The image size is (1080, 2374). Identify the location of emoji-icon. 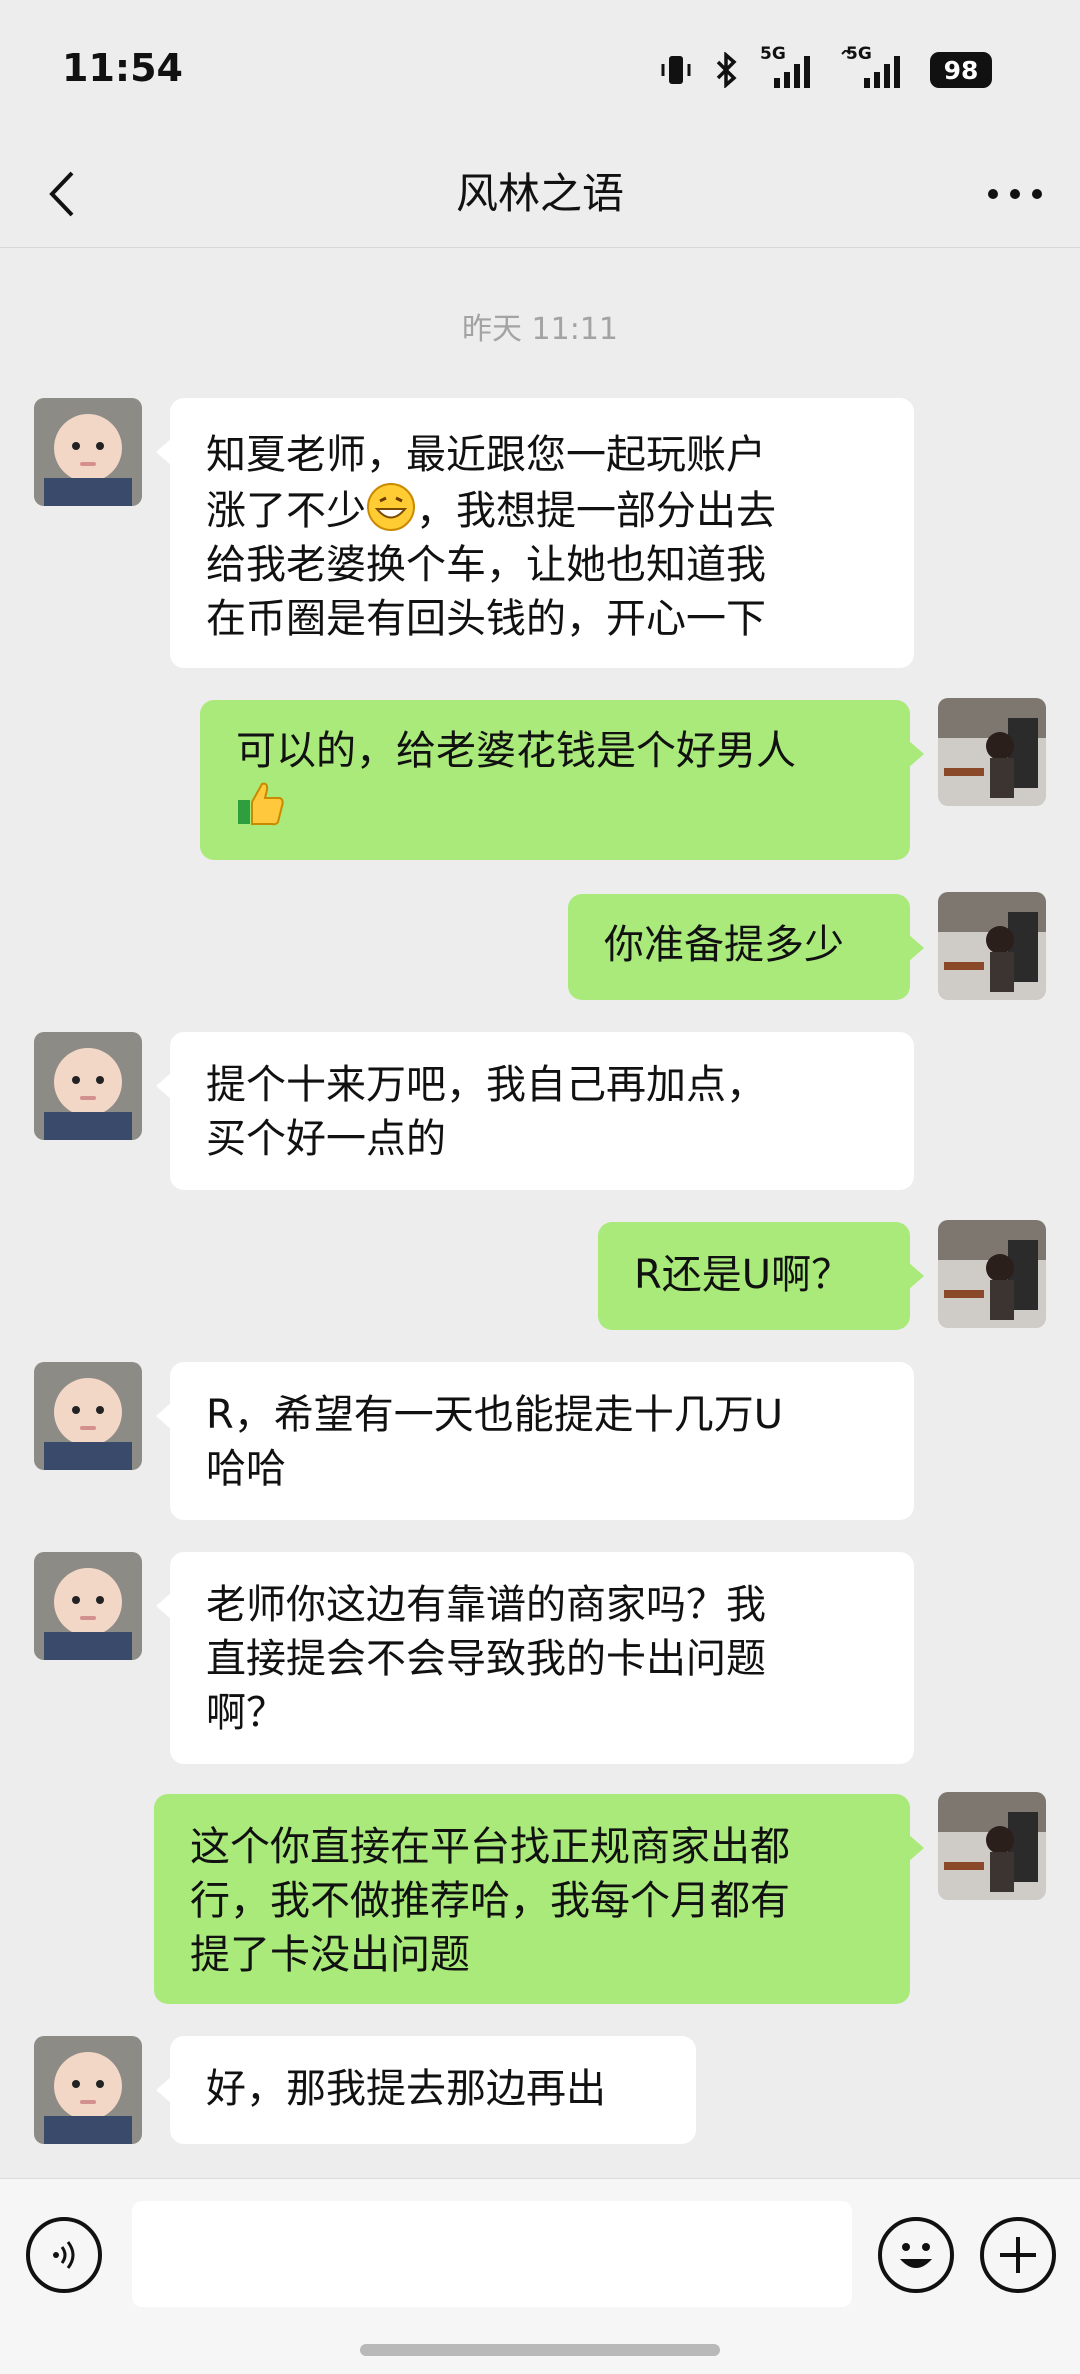
(916, 2255).